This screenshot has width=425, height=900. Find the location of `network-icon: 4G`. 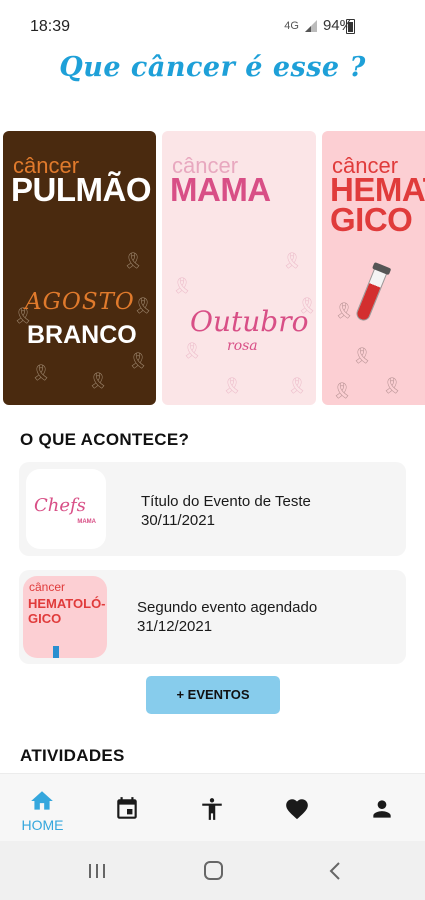

network-icon: 4G is located at coordinates (291, 25).